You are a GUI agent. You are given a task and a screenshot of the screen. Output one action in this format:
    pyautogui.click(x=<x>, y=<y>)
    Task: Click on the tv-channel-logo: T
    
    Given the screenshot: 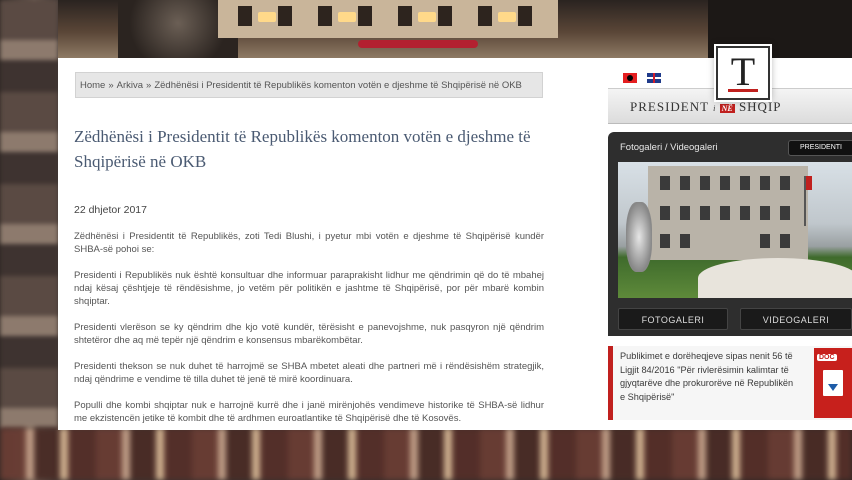 What is the action you would take?
    pyautogui.click(x=743, y=73)
    